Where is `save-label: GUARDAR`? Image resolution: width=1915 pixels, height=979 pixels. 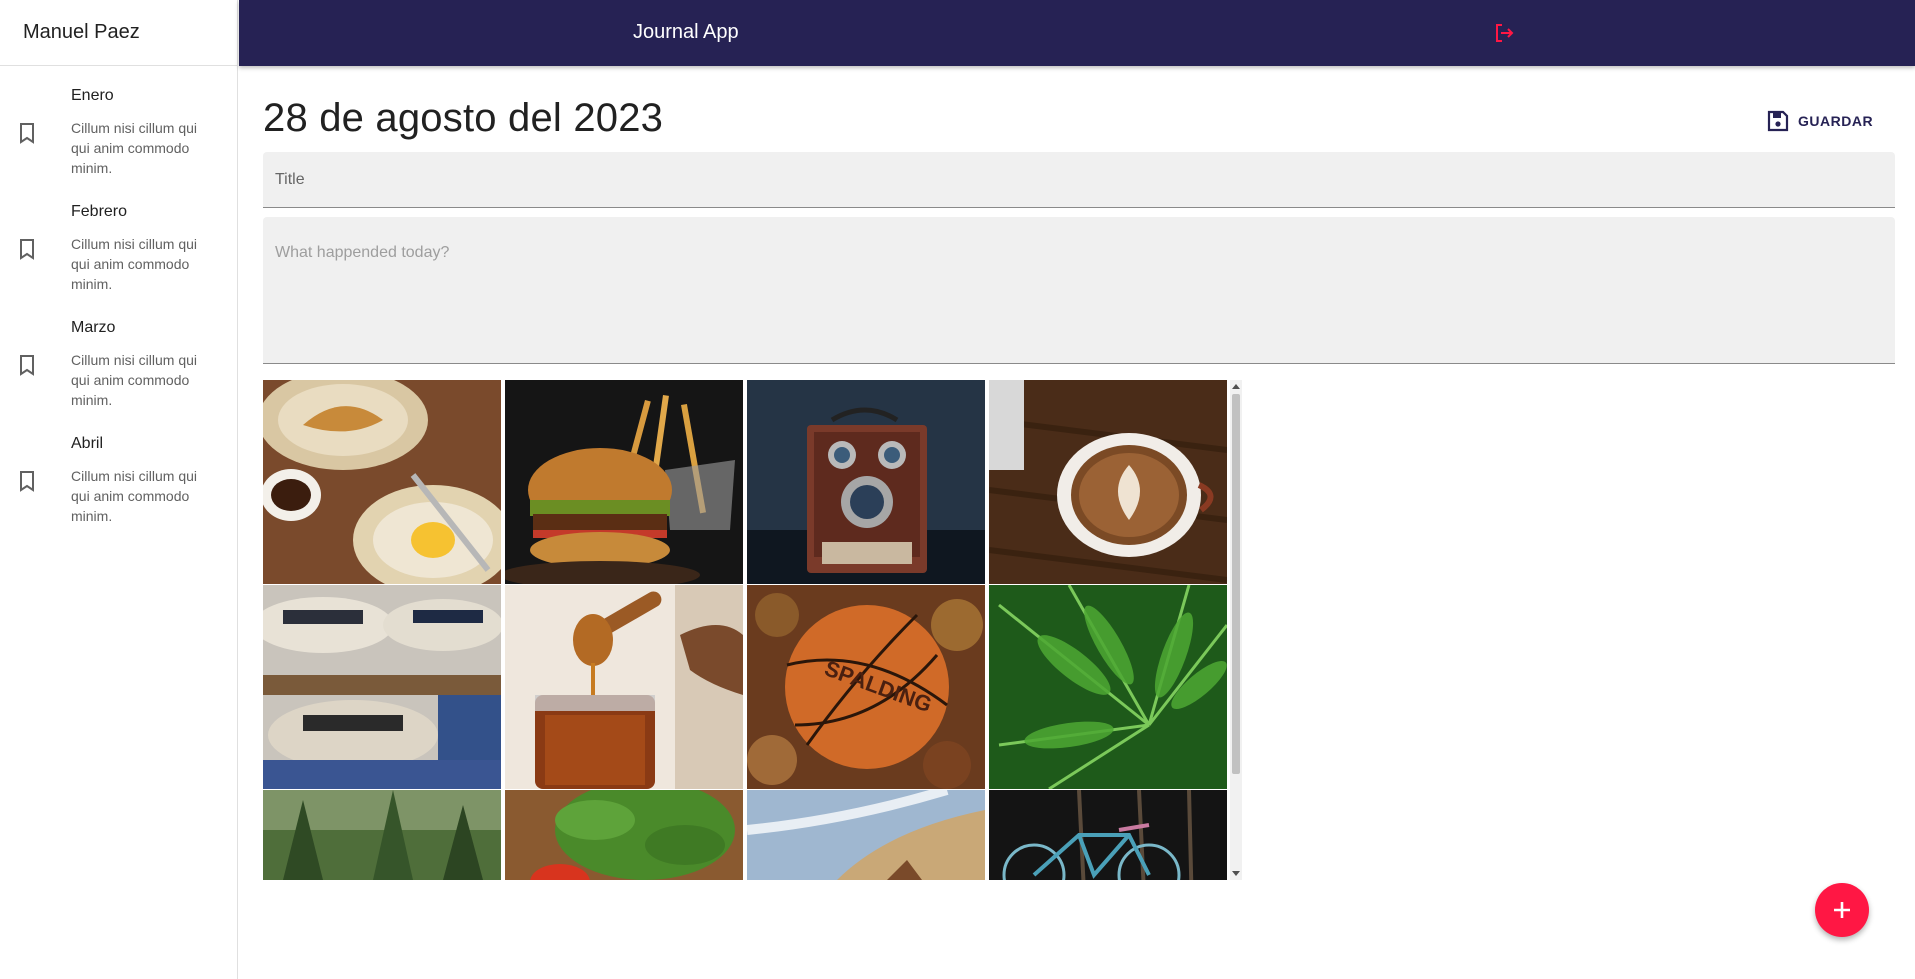 save-label: GUARDAR is located at coordinates (1836, 121).